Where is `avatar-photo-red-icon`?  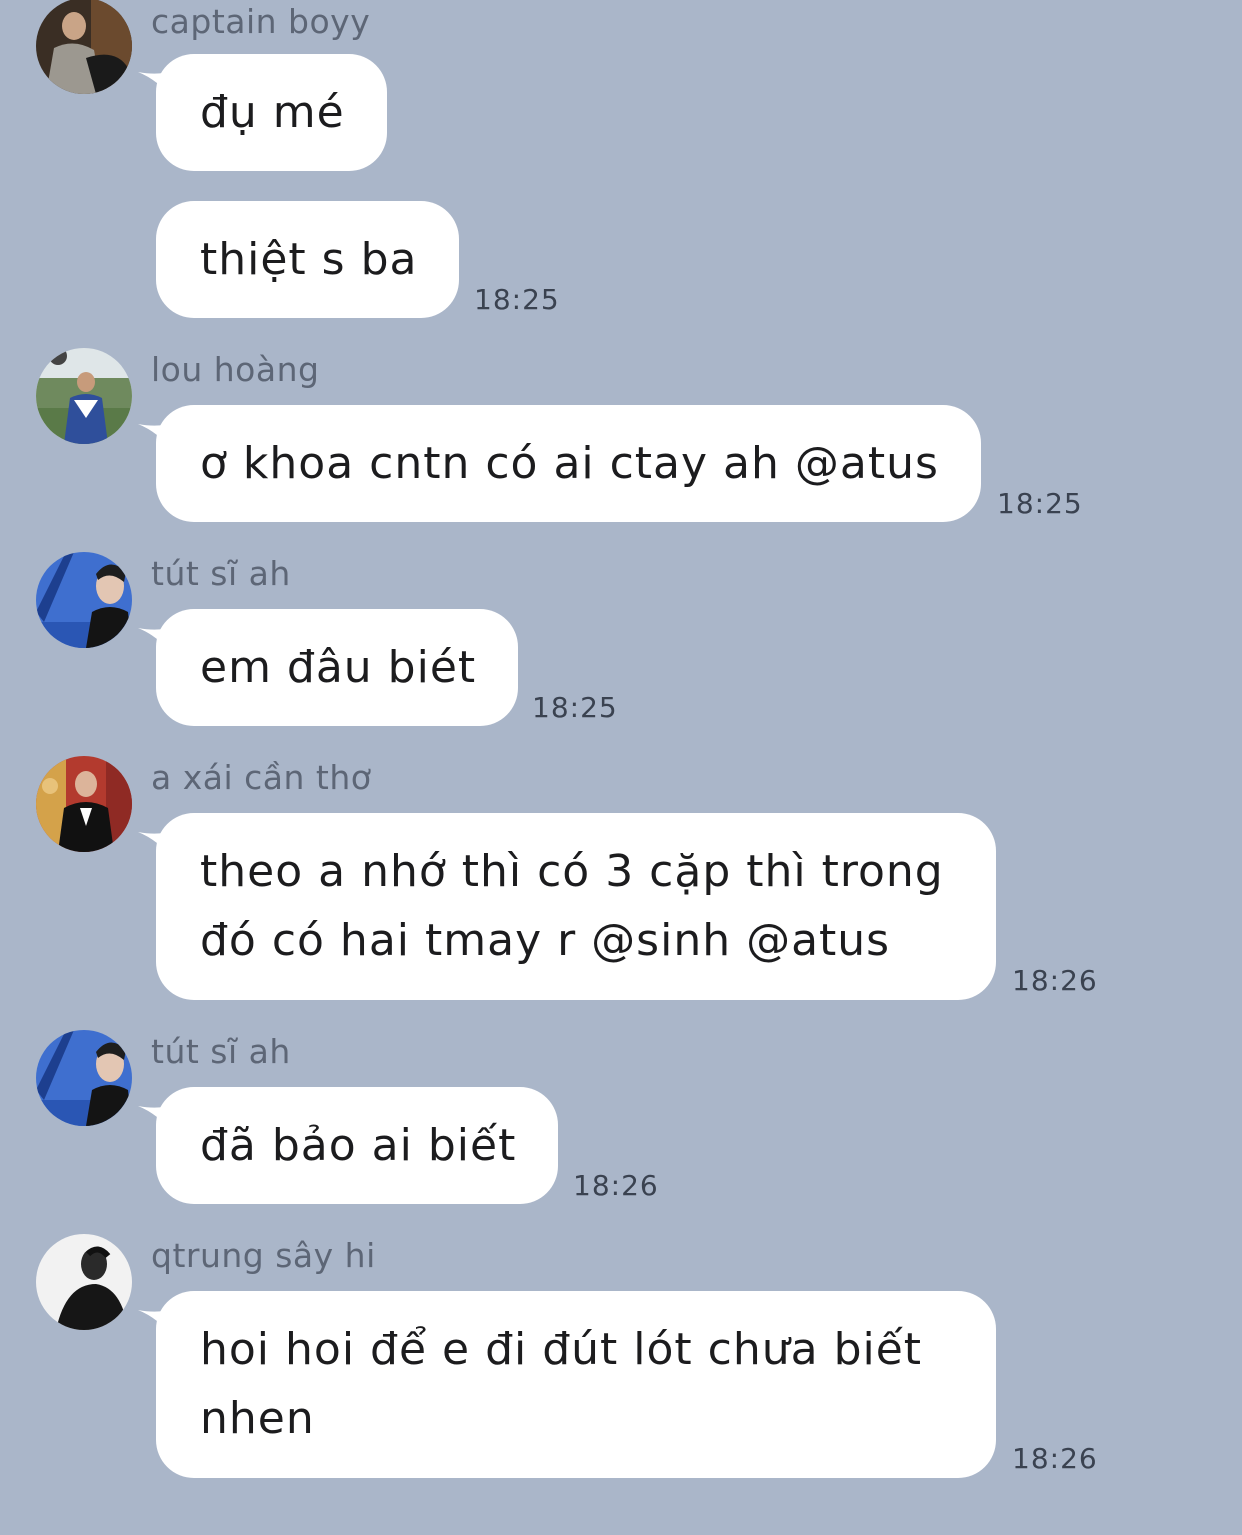 avatar-photo-red-icon is located at coordinates (84, 804).